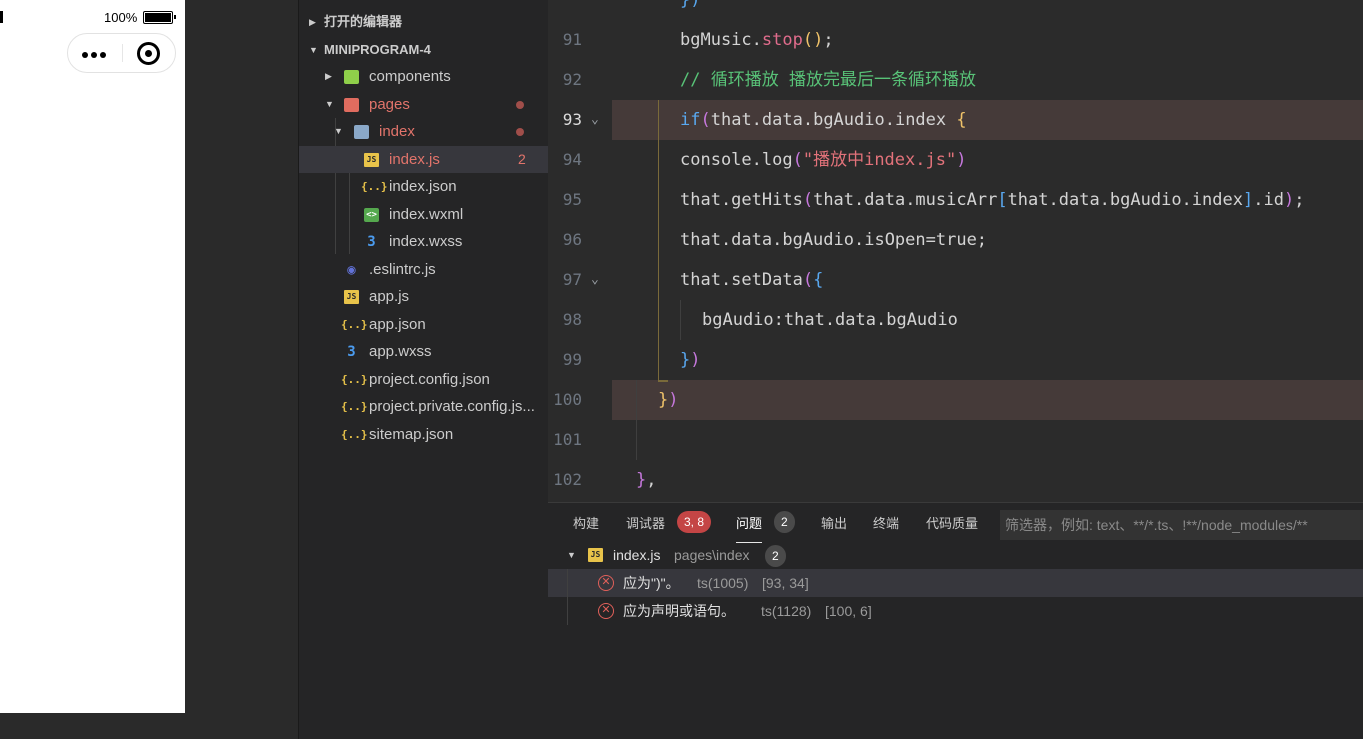 This screenshot has height=739, width=1363. What do you see at coordinates (423, 214) in the screenshot?
I see `tree-file-index-wxml: <> index.wxml` at bounding box center [423, 214].